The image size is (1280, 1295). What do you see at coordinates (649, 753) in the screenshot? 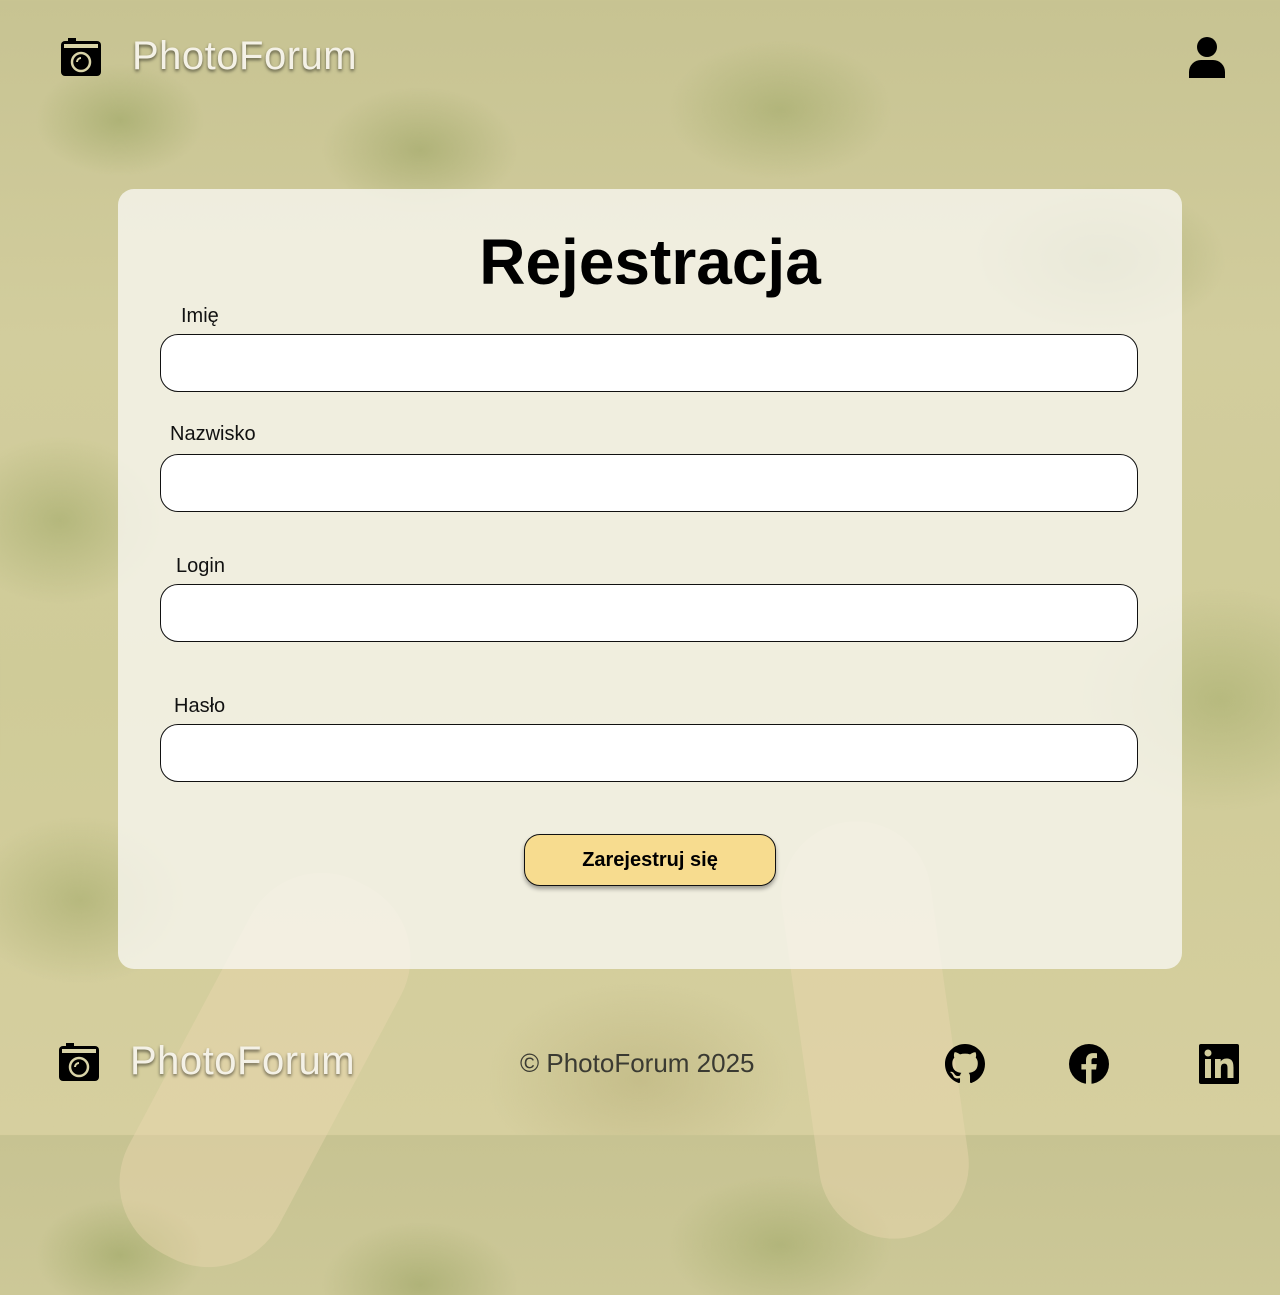
I see `password-input` at bounding box center [649, 753].